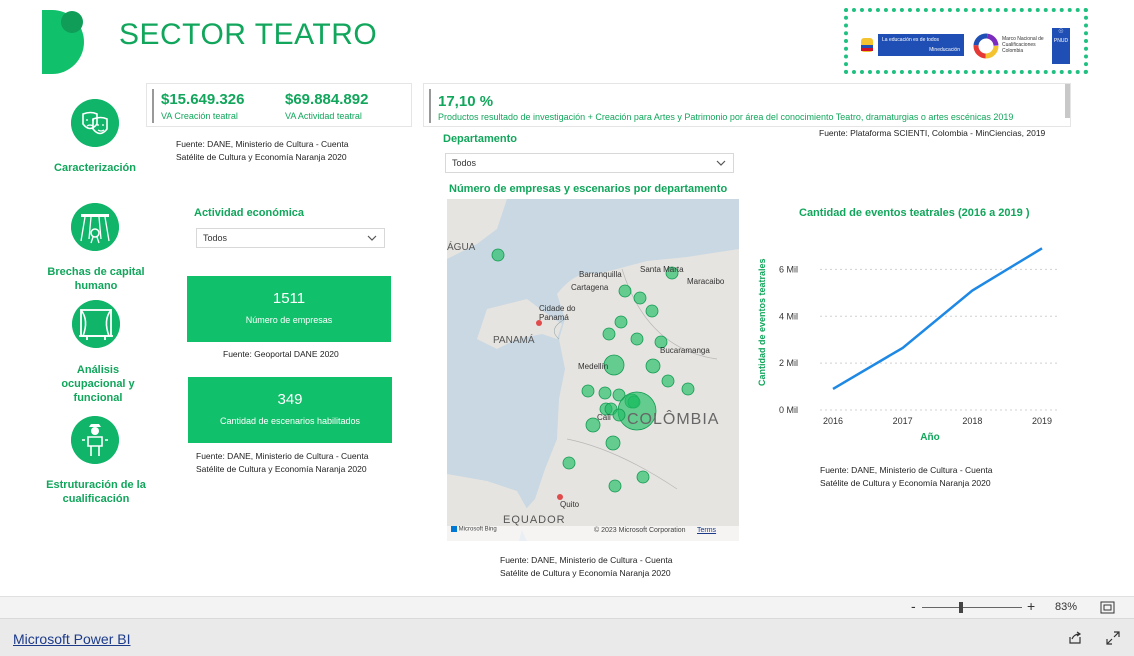 This screenshot has height=656, width=1134. Describe the element at coordinates (290, 421) in the screenshot. I see `escenarios-label: Cantidad de escenarios habilitados` at that location.